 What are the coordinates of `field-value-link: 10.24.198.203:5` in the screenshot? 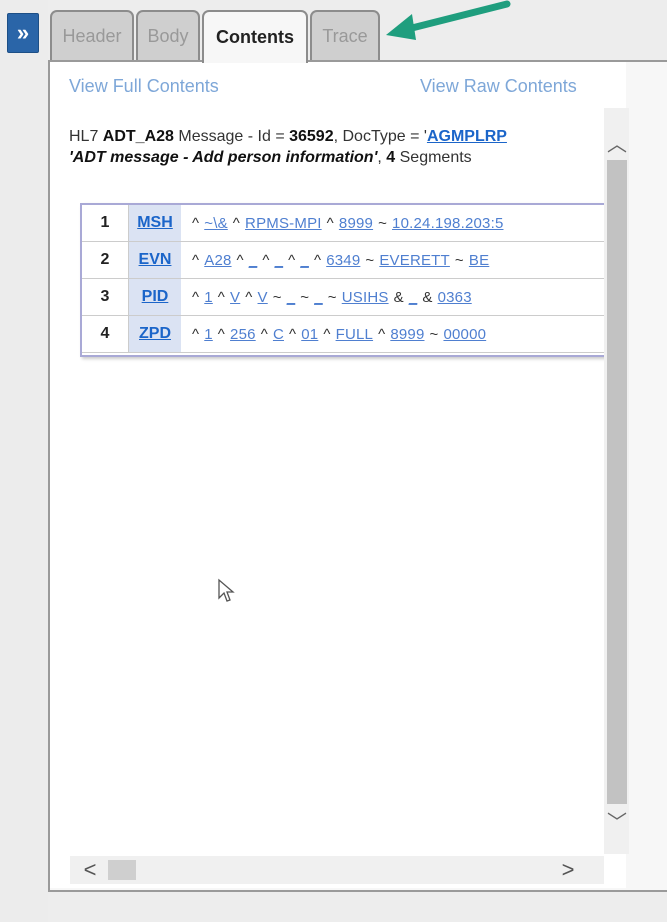 It's located at (447, 223).